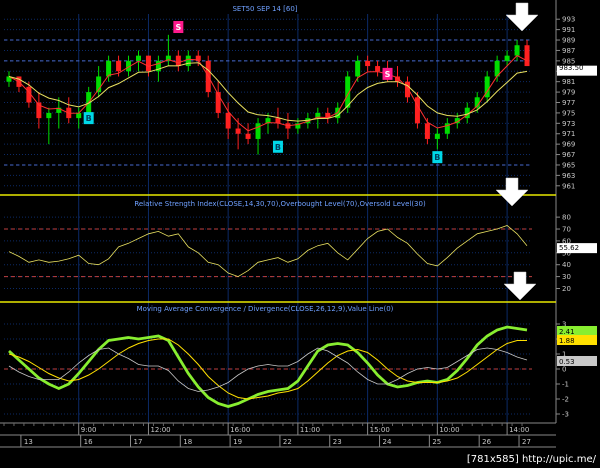  What do you see at coordinates (568, 20) in the screenshot?
I see `y-tick-label: 993` at bounding box center [568, 20].